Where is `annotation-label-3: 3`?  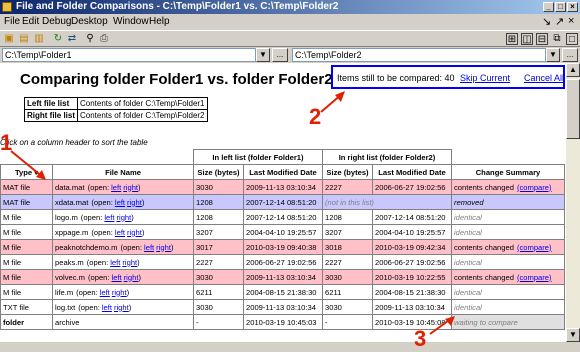
annotation-label-3: 3 is located at coordinates (420, 338).